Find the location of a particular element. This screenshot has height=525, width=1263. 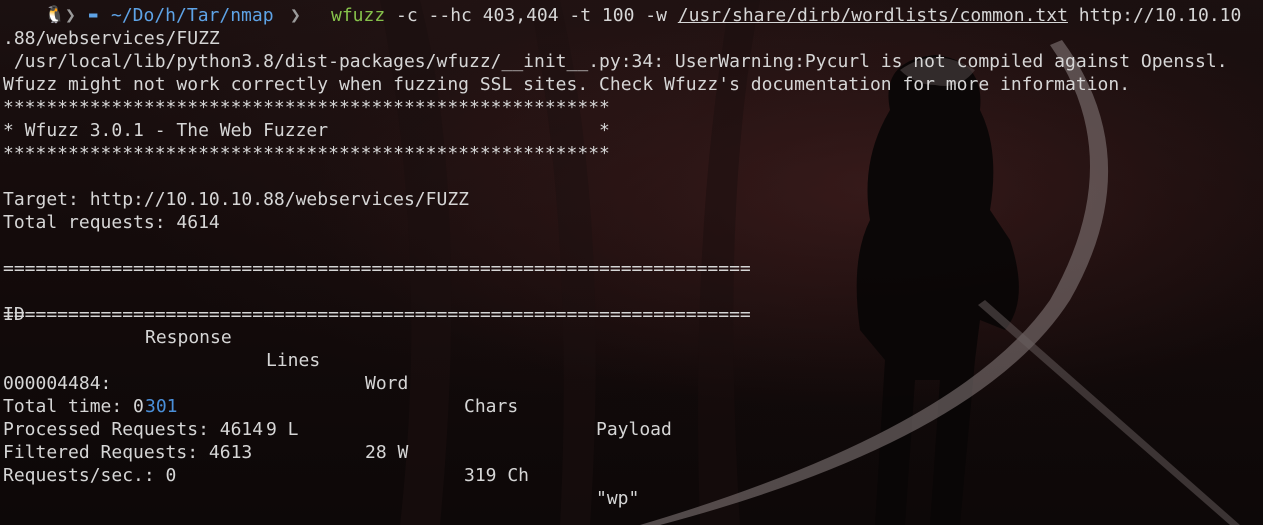

banner-title: * Wfuzz 3.0.1 - The Web Fuzzer * is located at coordinates (306, 130).